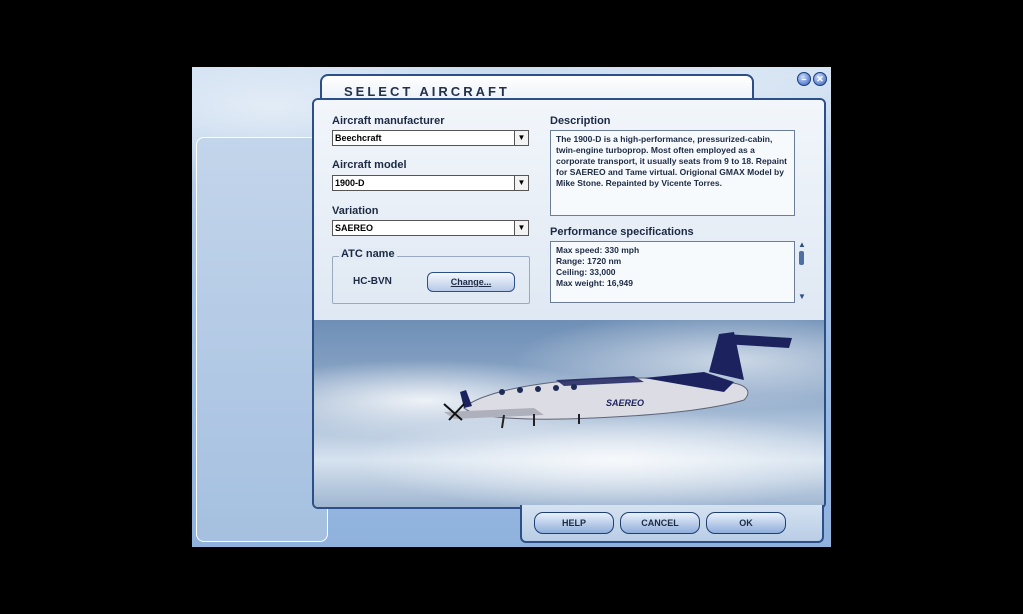 The width and height of the screenshot is (1023, 614). I want to click on variation-value: SAEREO, so click(354, 228).